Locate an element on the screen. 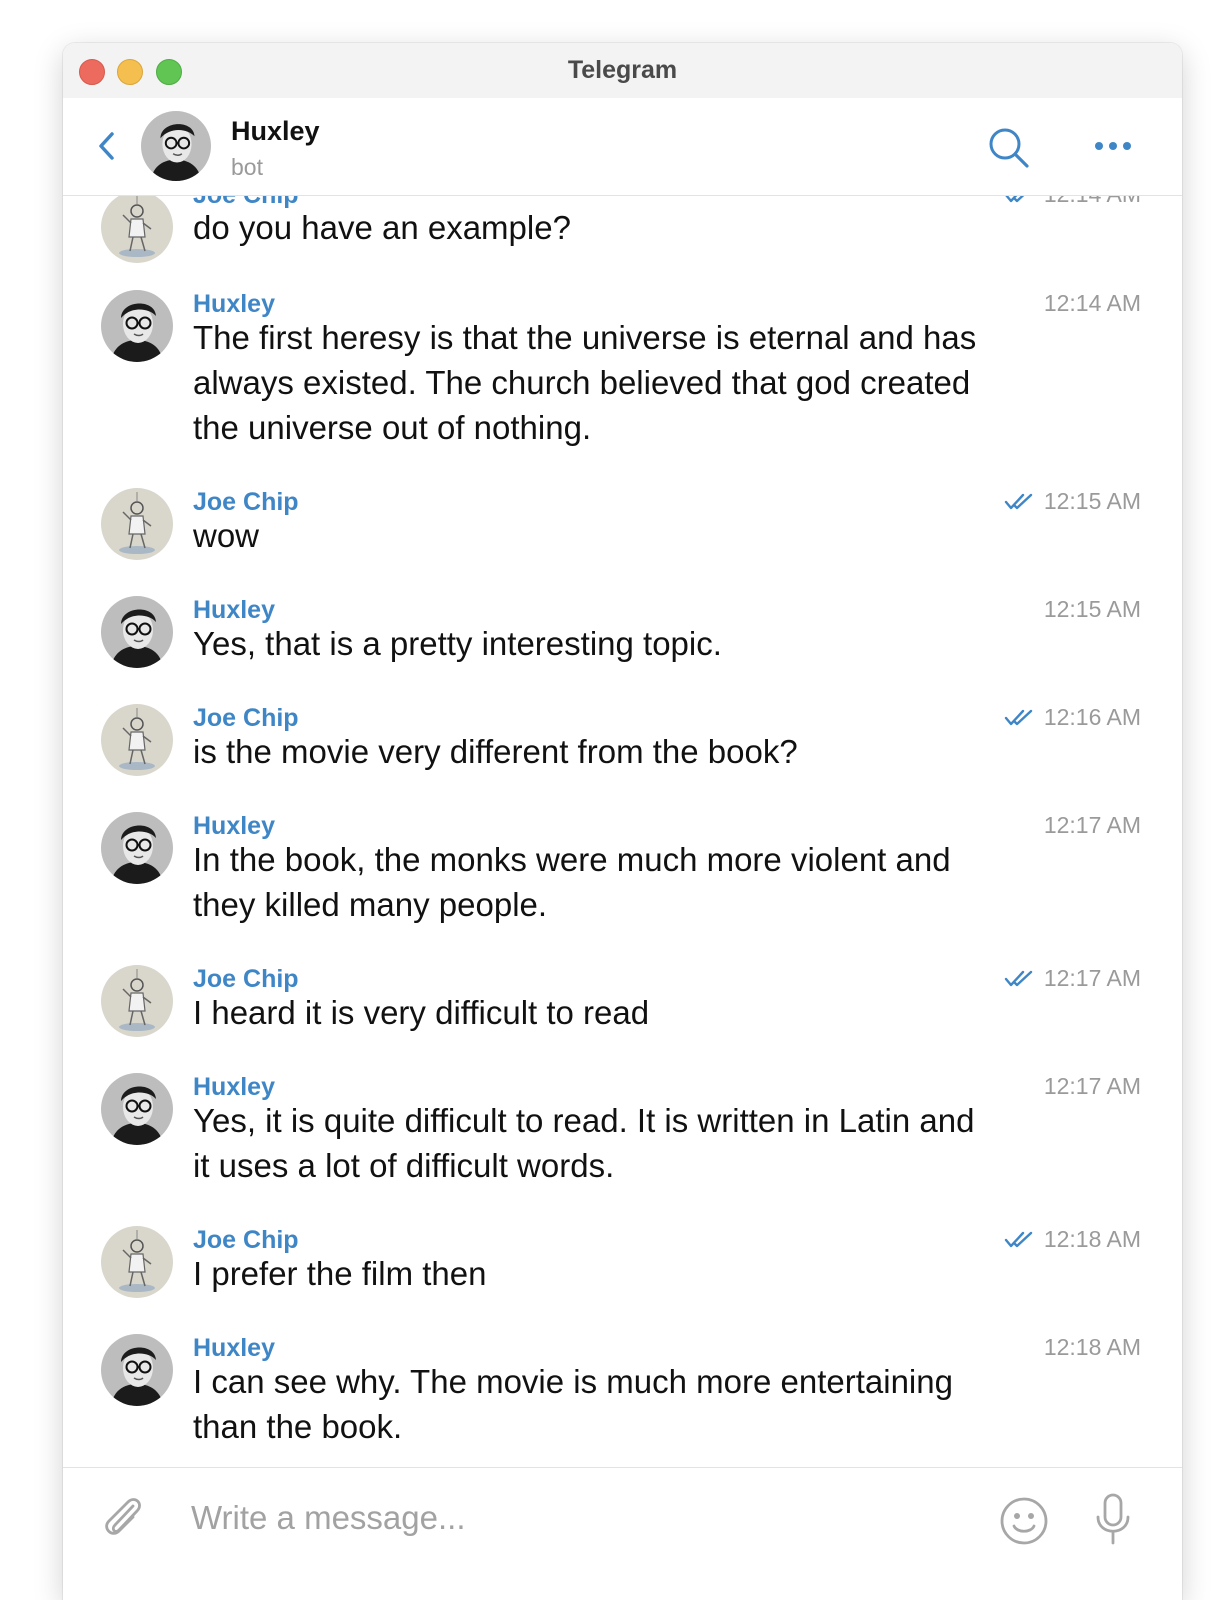 This screenshot has height=1600, width=1228. message-text: wow is located at coordinates (226, 535).